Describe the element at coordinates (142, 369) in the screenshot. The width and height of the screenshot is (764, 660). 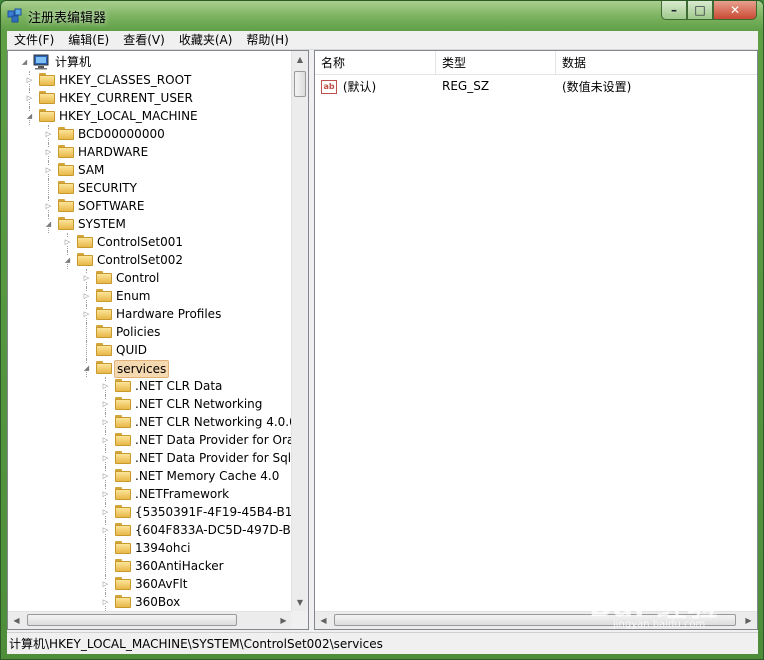
I see `tree-node-label-selected: services` at that location.